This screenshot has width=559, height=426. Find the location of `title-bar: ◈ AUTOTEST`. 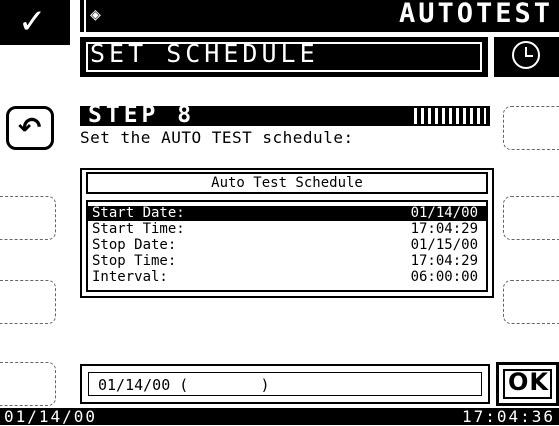

title-bar: ◈ AUTOTEST is located at coordinates (318, 16).